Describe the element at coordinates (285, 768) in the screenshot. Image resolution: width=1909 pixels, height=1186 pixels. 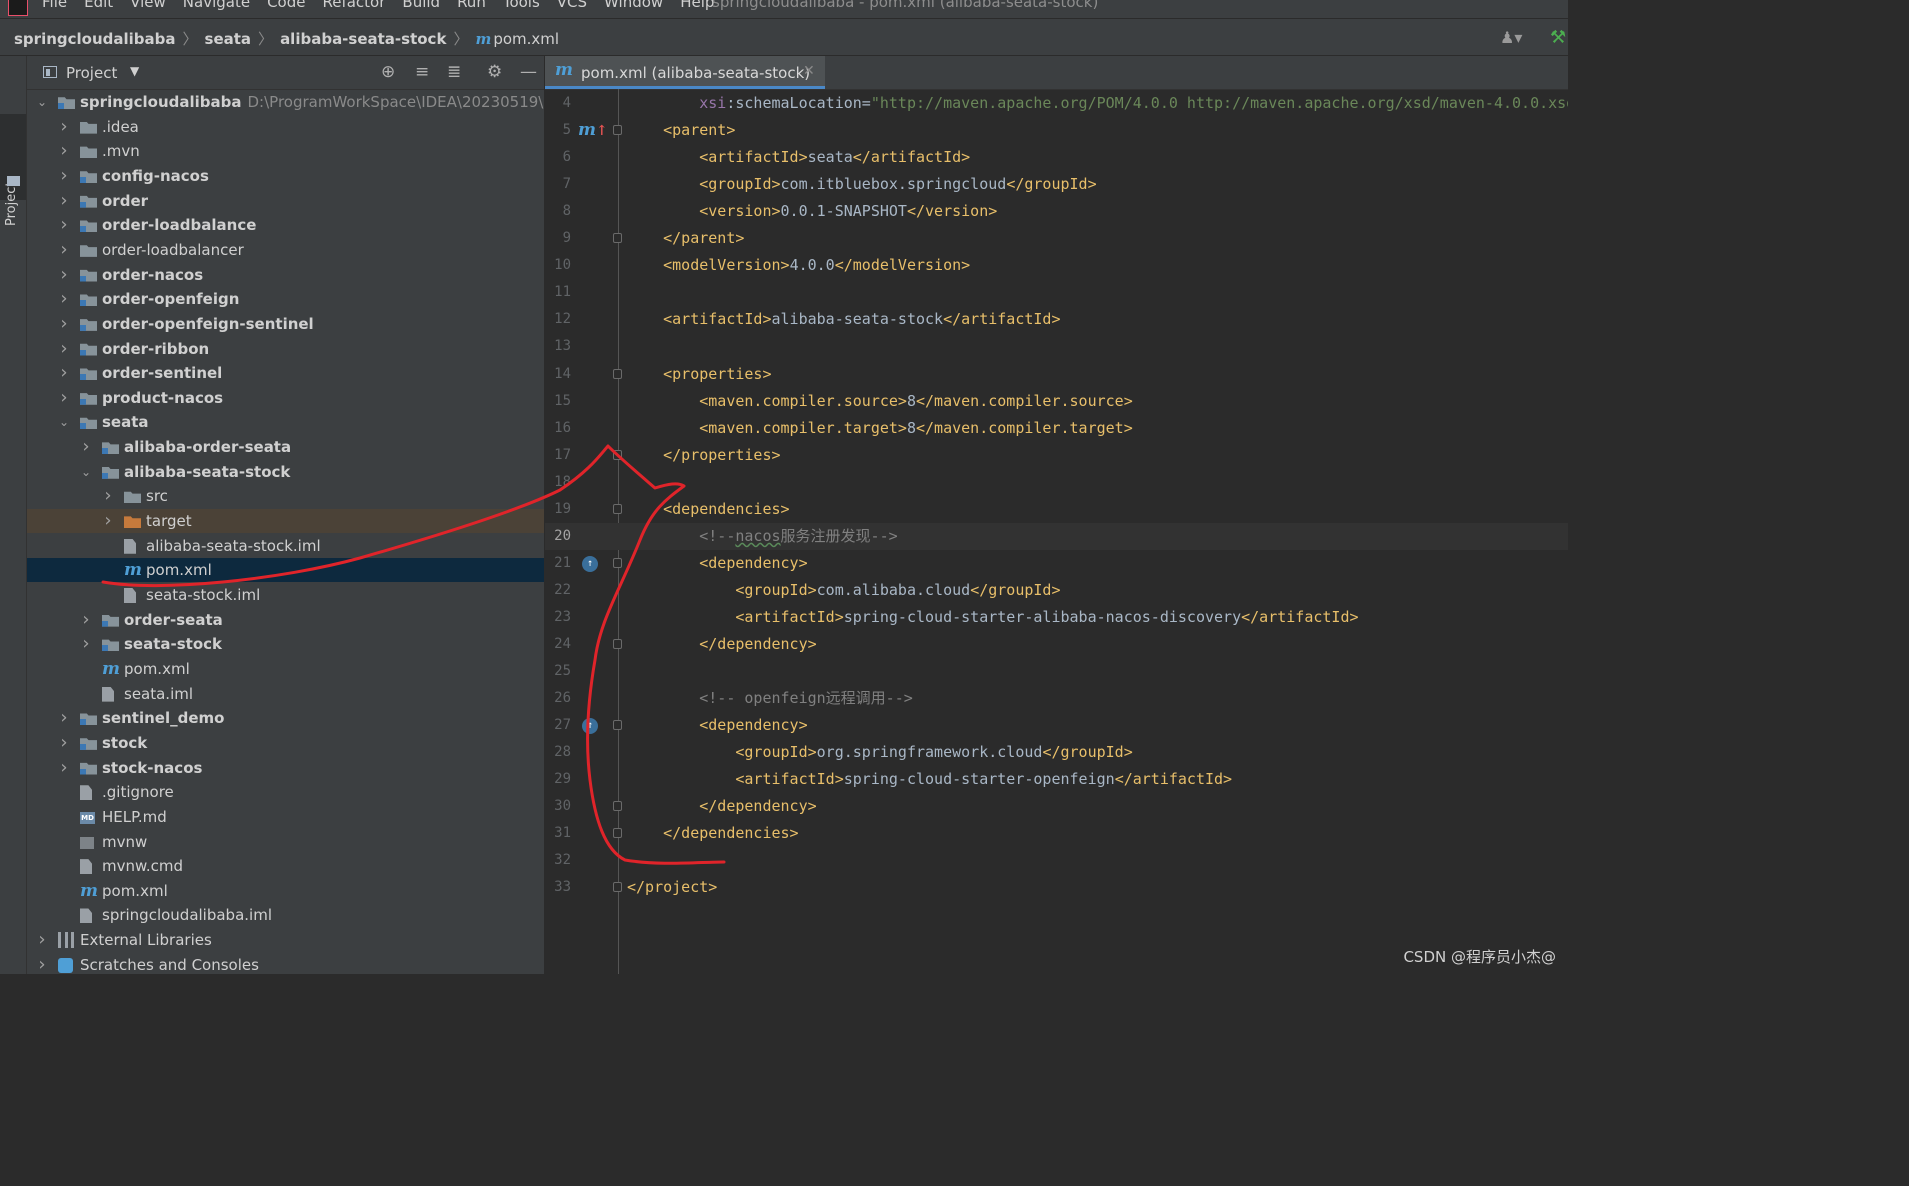
I see `tree-row: › stock-nacos` at that location.